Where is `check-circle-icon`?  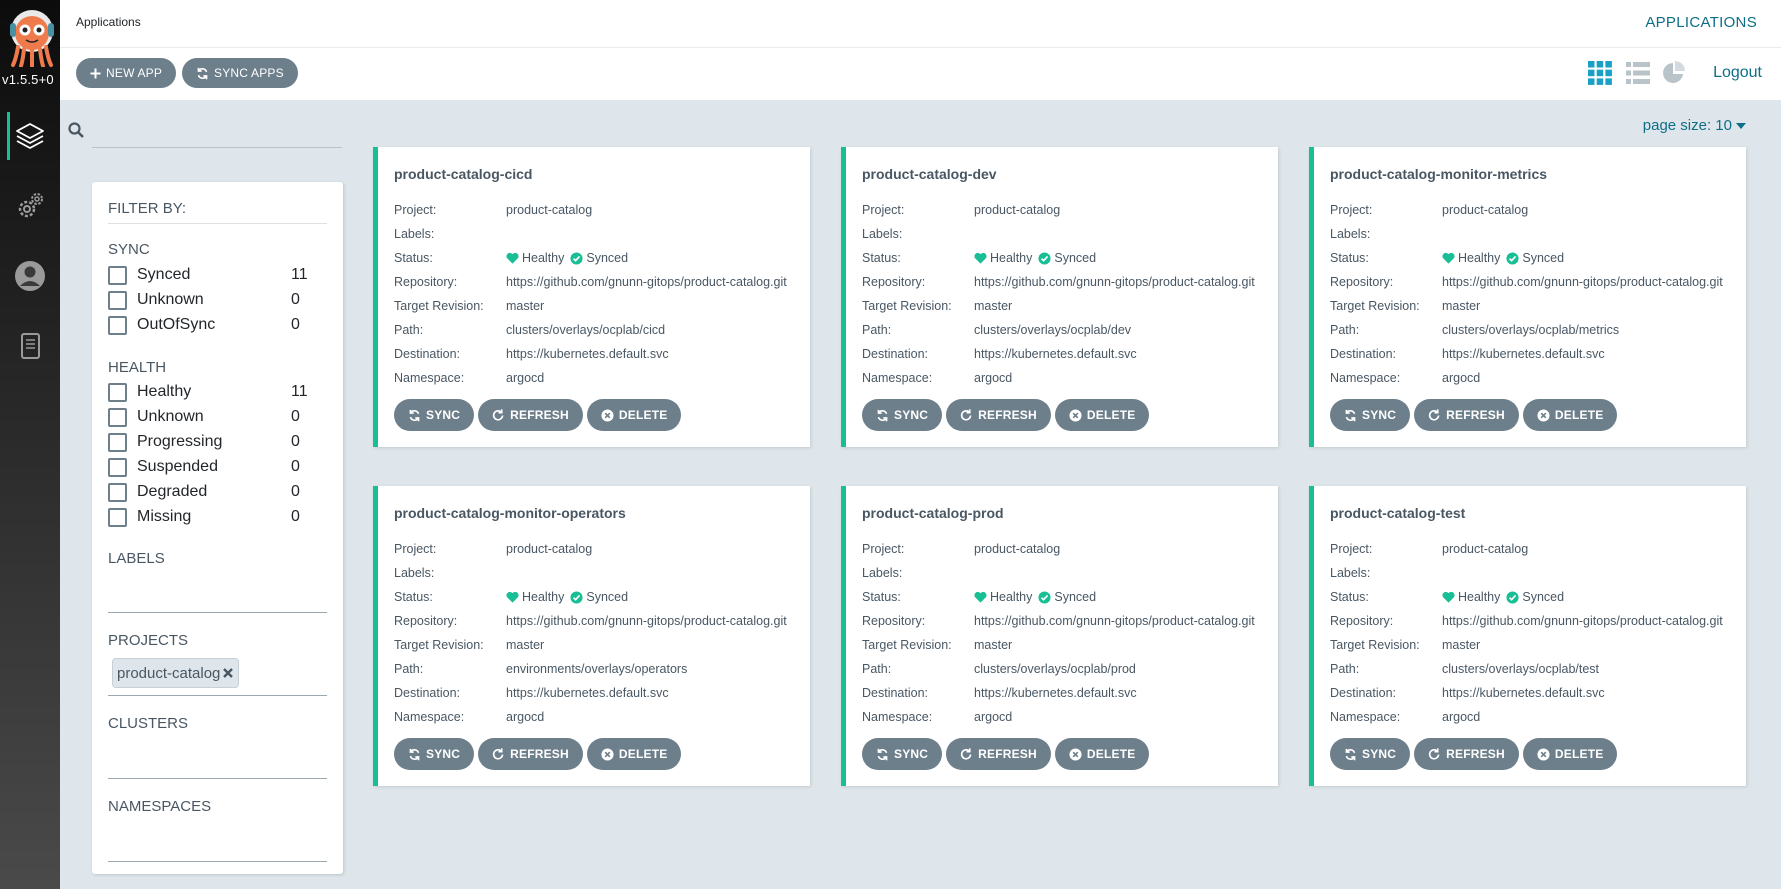
check-circle-icon is located at coordinates (1044, 597).